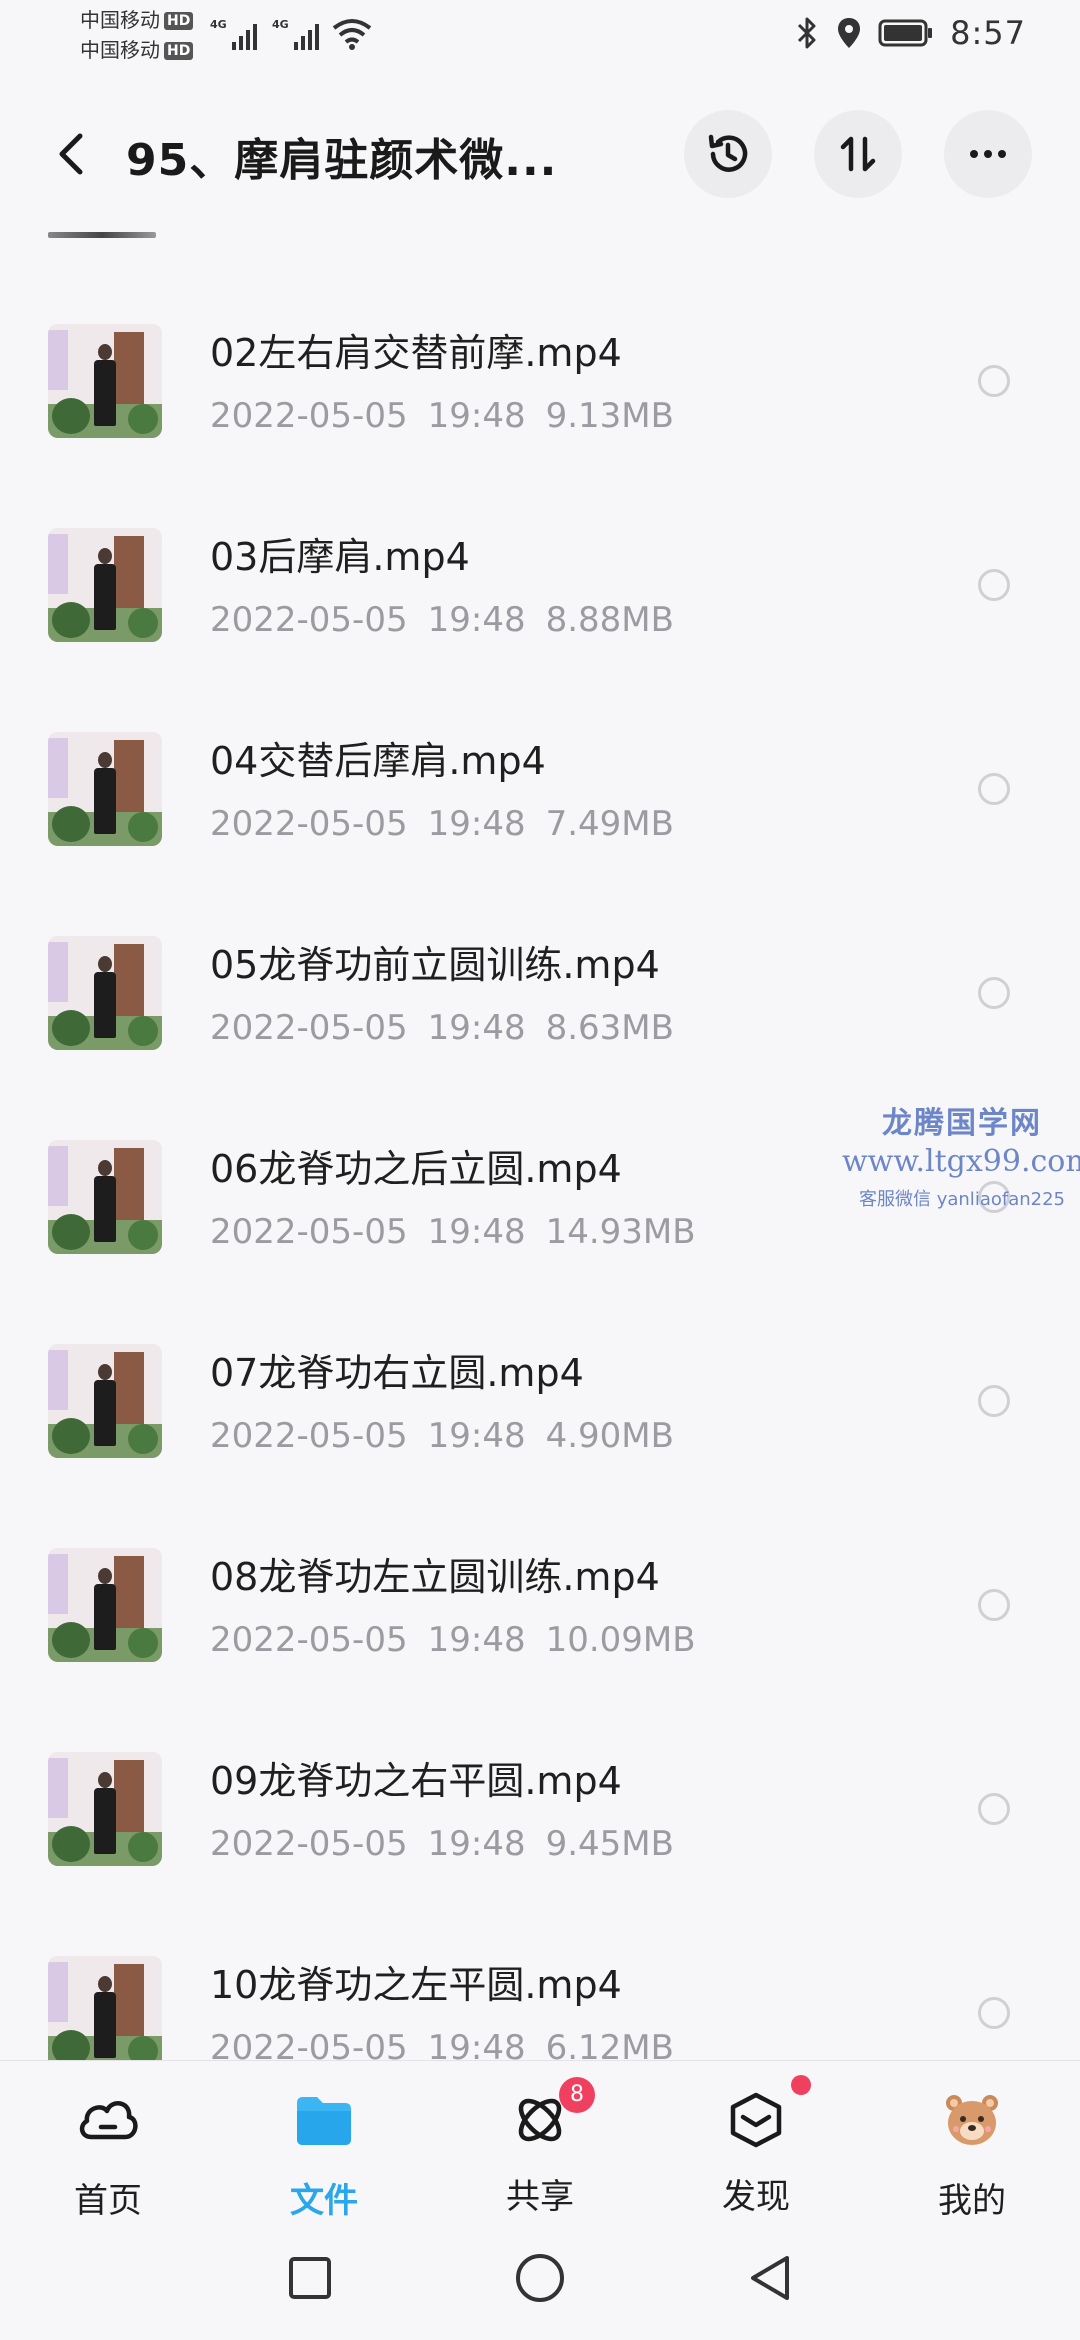 This screenshot has width=1080, height=2340. Describe the element at coordinates (435, 1577) in the screenshot. I see `file-name: 08龙脊功左立圆训练.mp4` at that location.